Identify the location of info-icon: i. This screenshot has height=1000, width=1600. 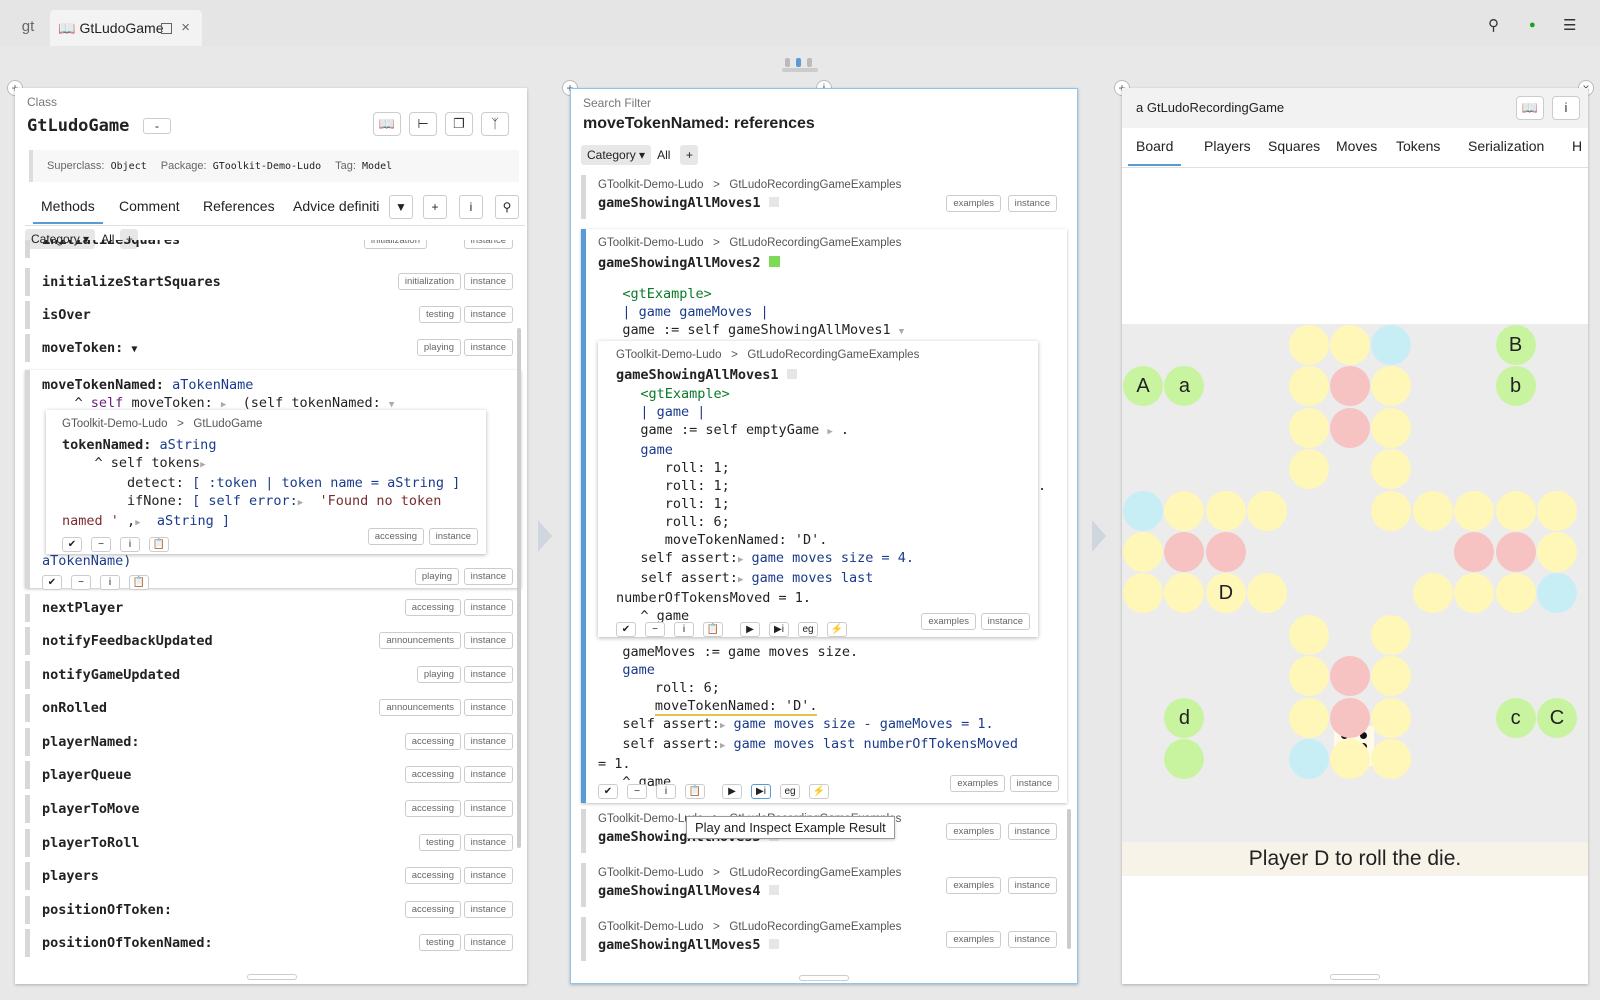
(1566, 108).